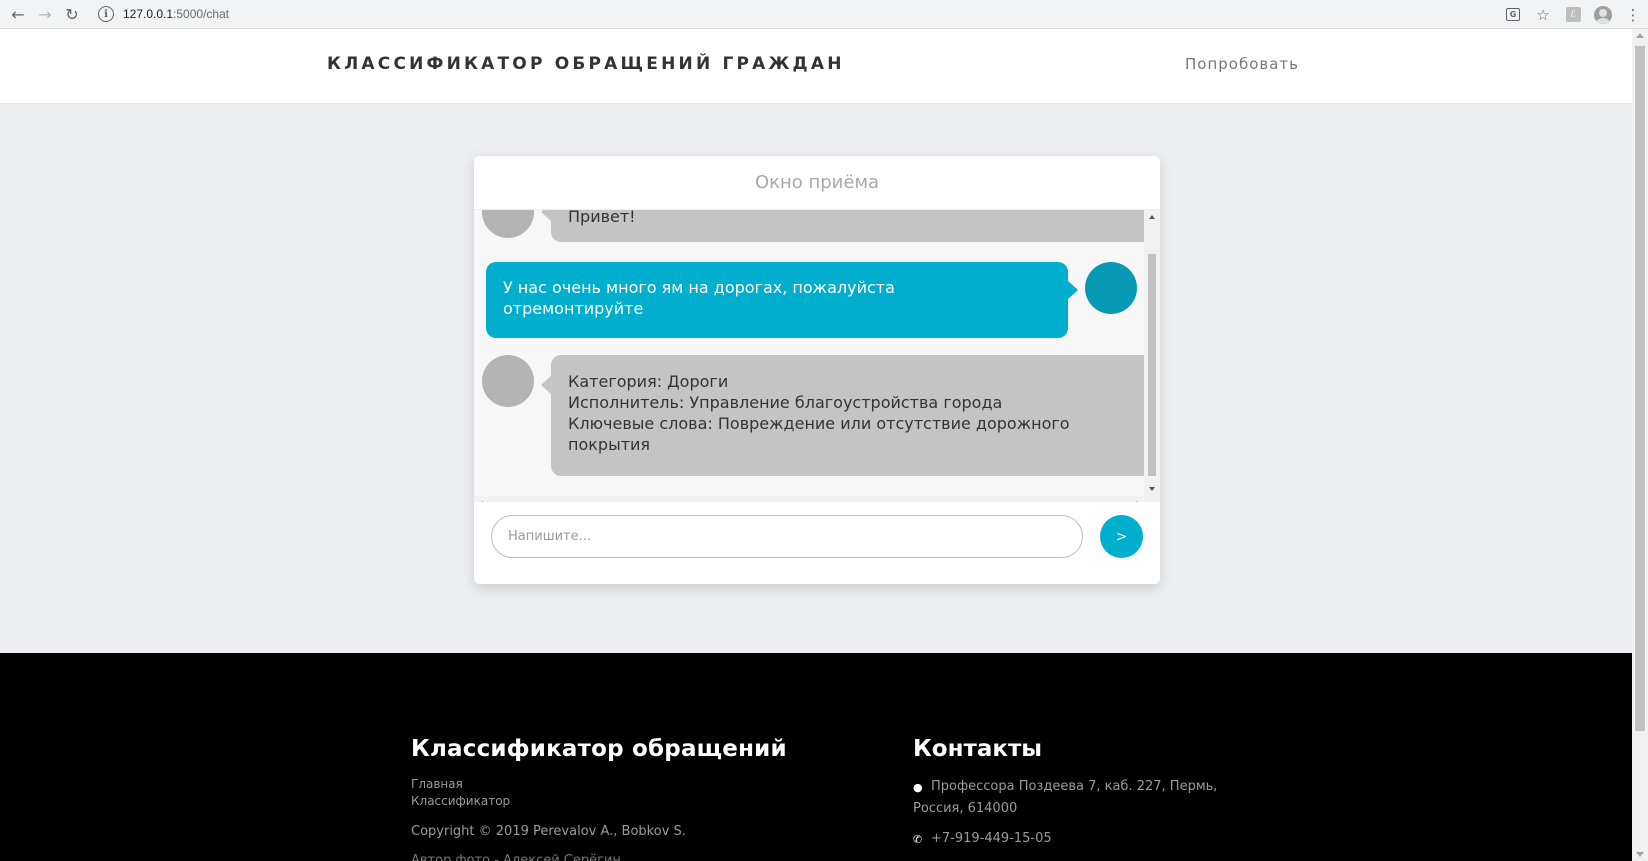 The height and width of the screenshot is (861, 1648). What do you see at coordinates (991, 838) in the screenshot?
I see `phone-number: +7-919-449-15-05` at bounding box center [991, 838].